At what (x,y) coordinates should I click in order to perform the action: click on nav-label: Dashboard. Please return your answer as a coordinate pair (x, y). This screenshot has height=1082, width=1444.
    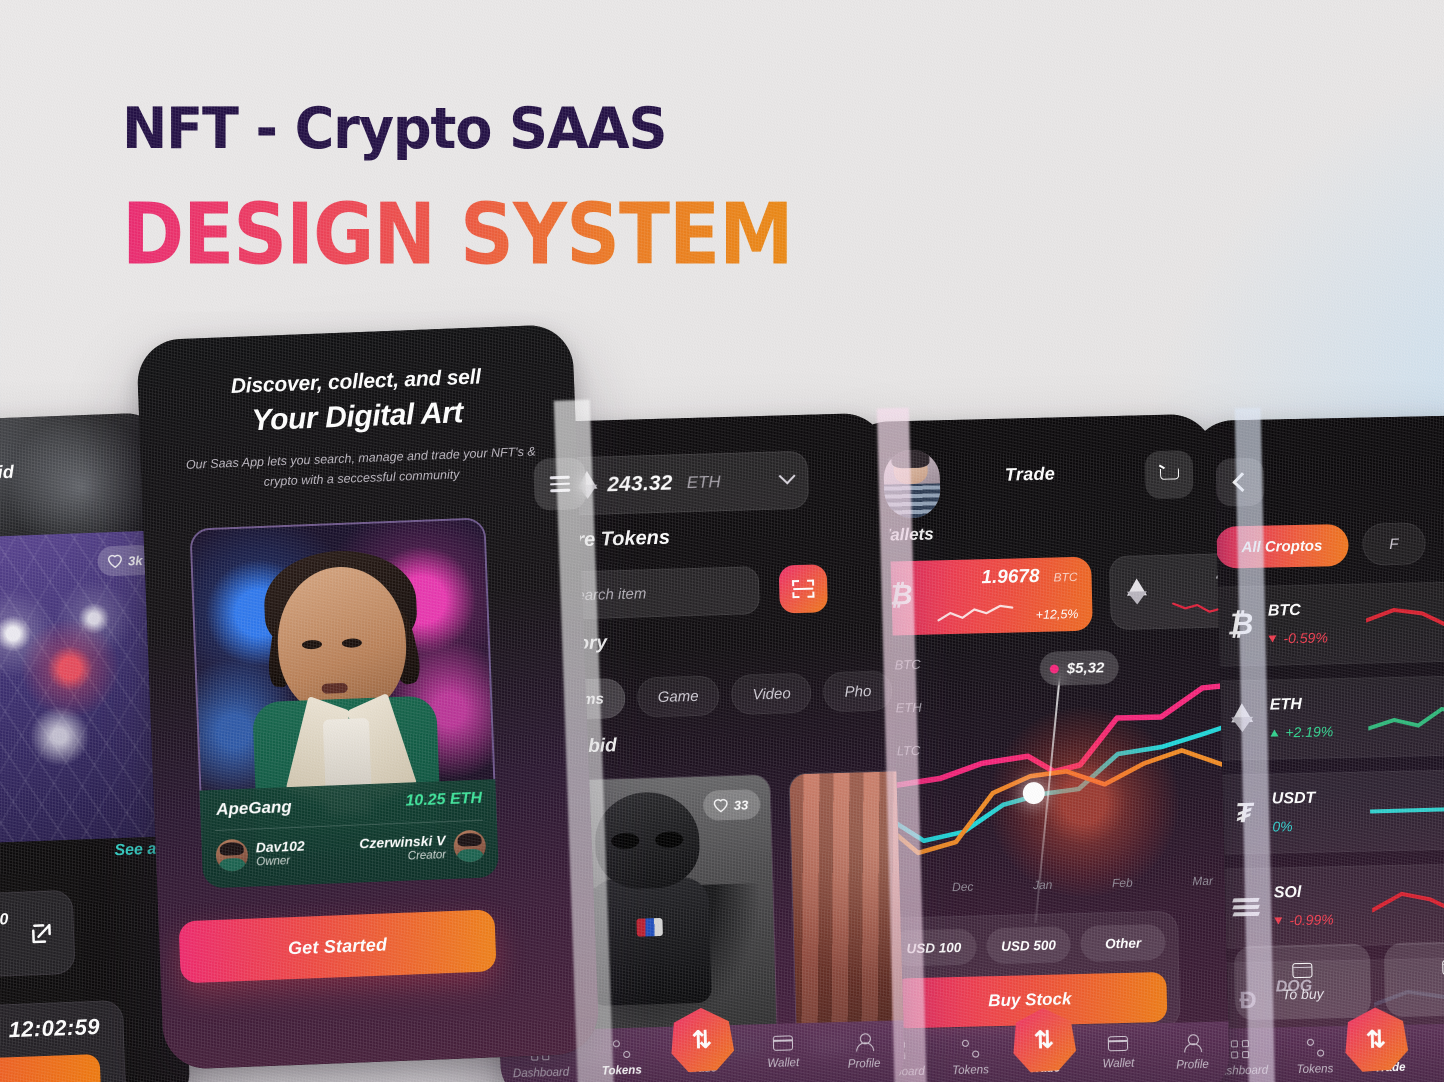
    Looking at the image, I should click on (541, 1073).